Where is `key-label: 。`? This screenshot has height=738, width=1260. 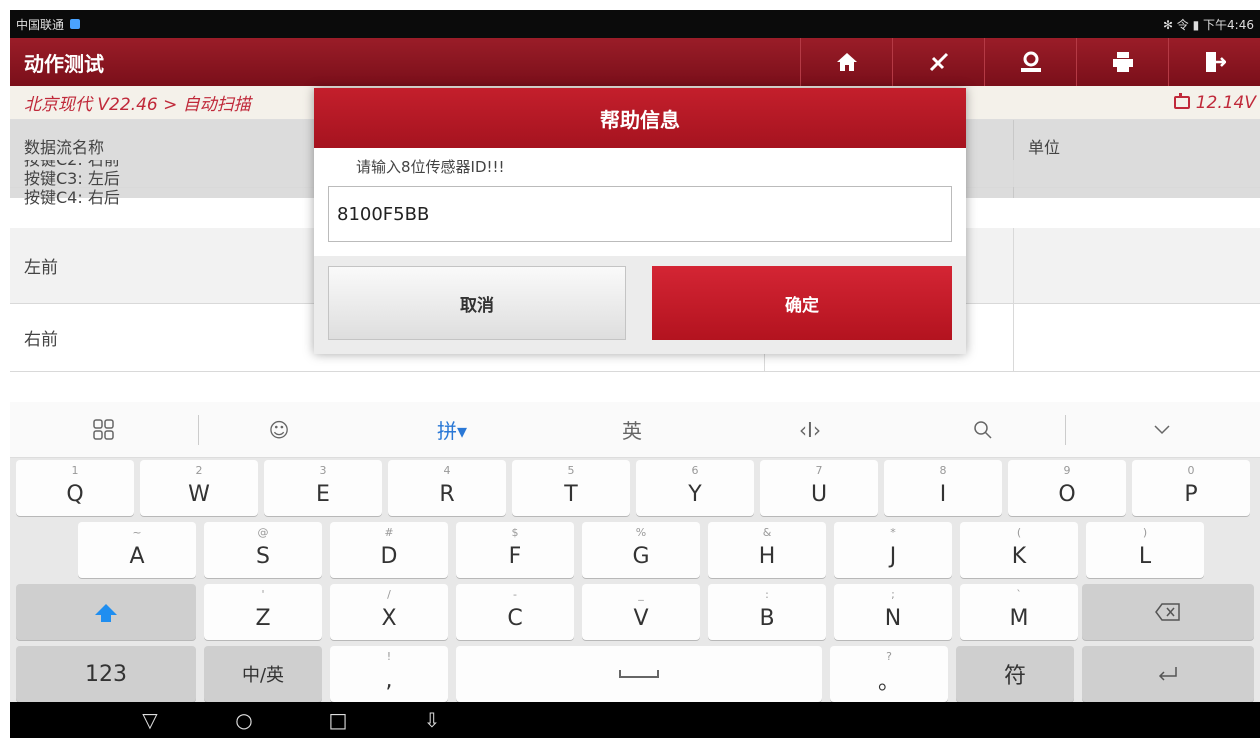
key-label: 。 is located at coordinates (888, 682).